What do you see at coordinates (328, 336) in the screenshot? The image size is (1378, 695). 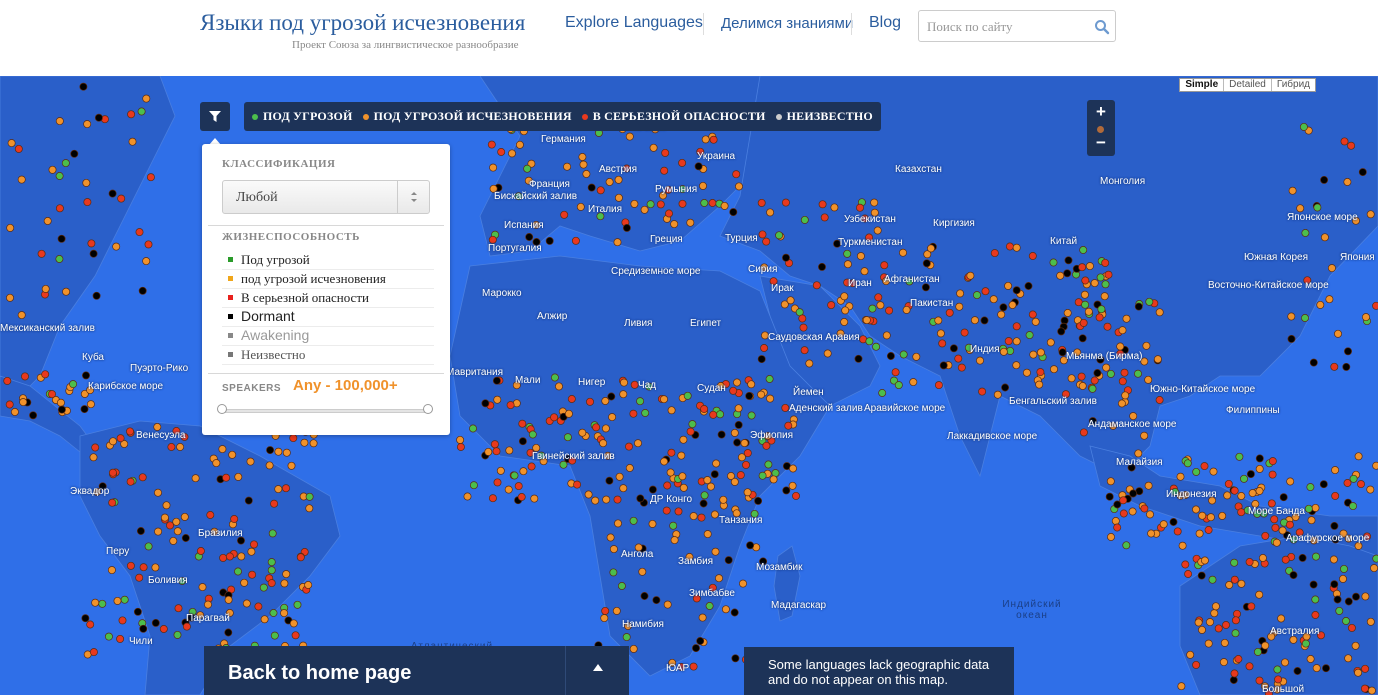 I see `viability-awakening: Awakening` at bounding box center [328, 336].